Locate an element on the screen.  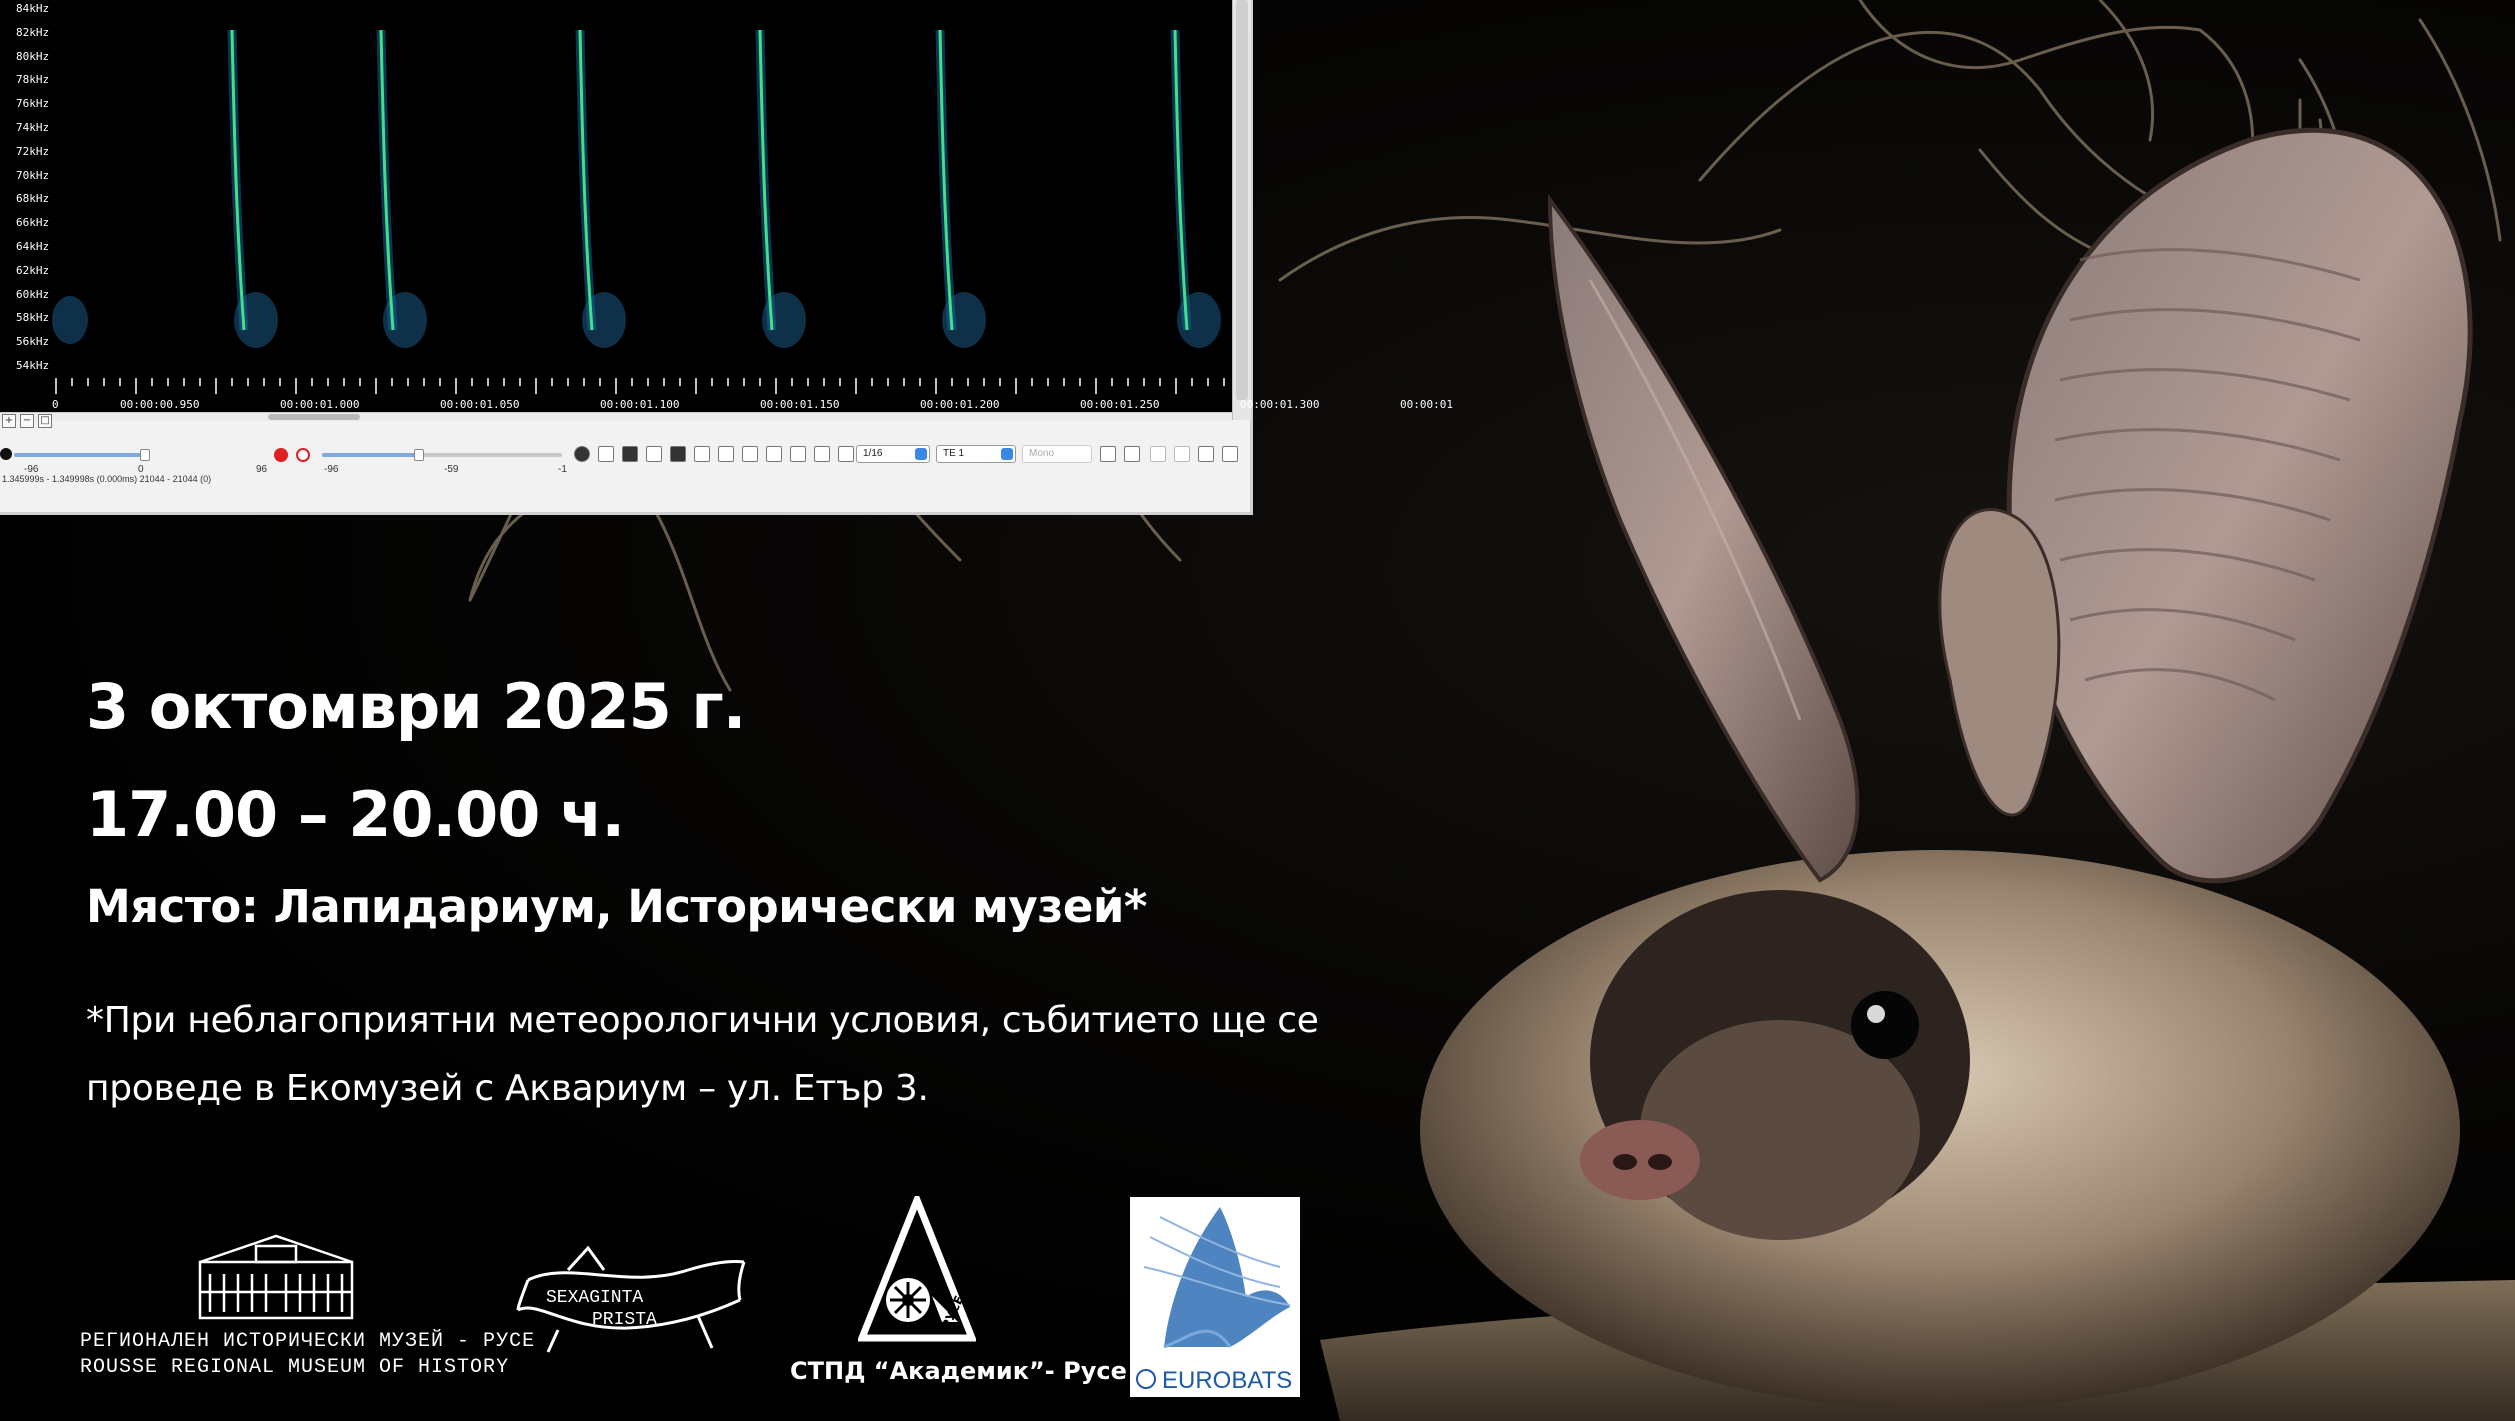
event-date: 3 октомври 2025 г. is located at coordinates (416, 706).